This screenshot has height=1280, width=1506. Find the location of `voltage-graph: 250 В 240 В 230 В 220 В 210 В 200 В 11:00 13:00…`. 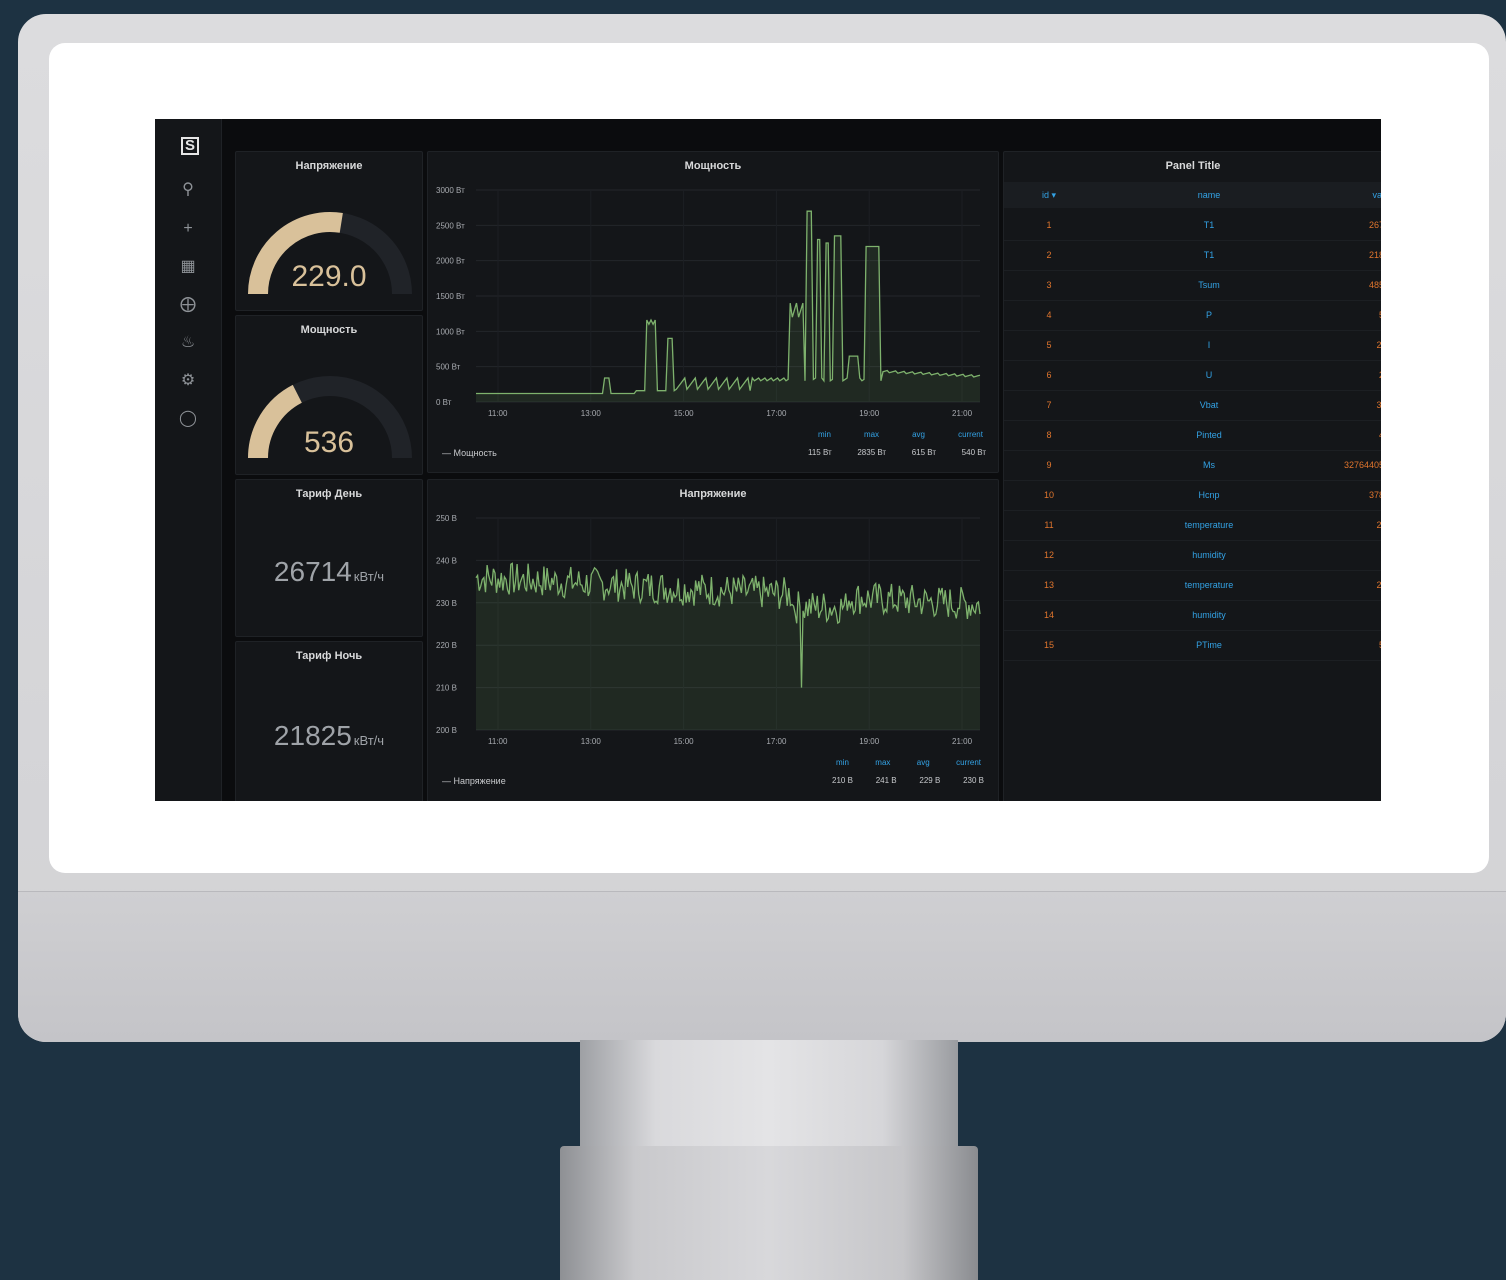

voltage-graph: 250 В 240 В 230 В 220 В 210 В 200 В 11:00 13:00… is located at coordinates (708, 630).